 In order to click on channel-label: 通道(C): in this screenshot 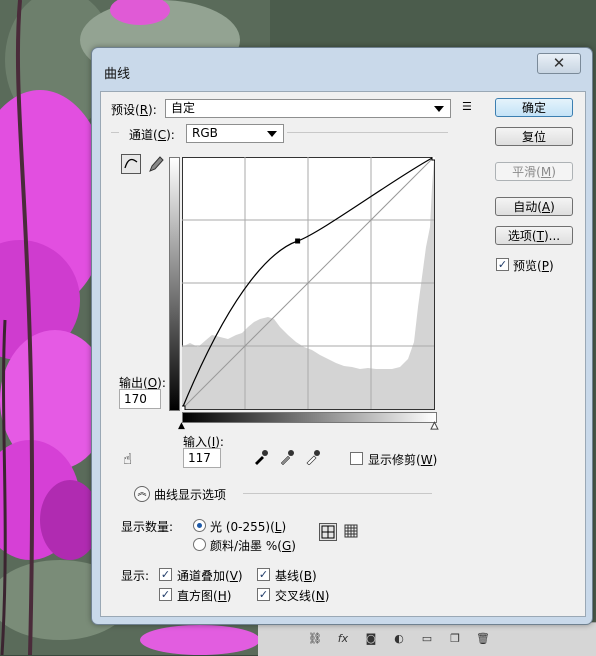, I will do `click(152, 135)`.